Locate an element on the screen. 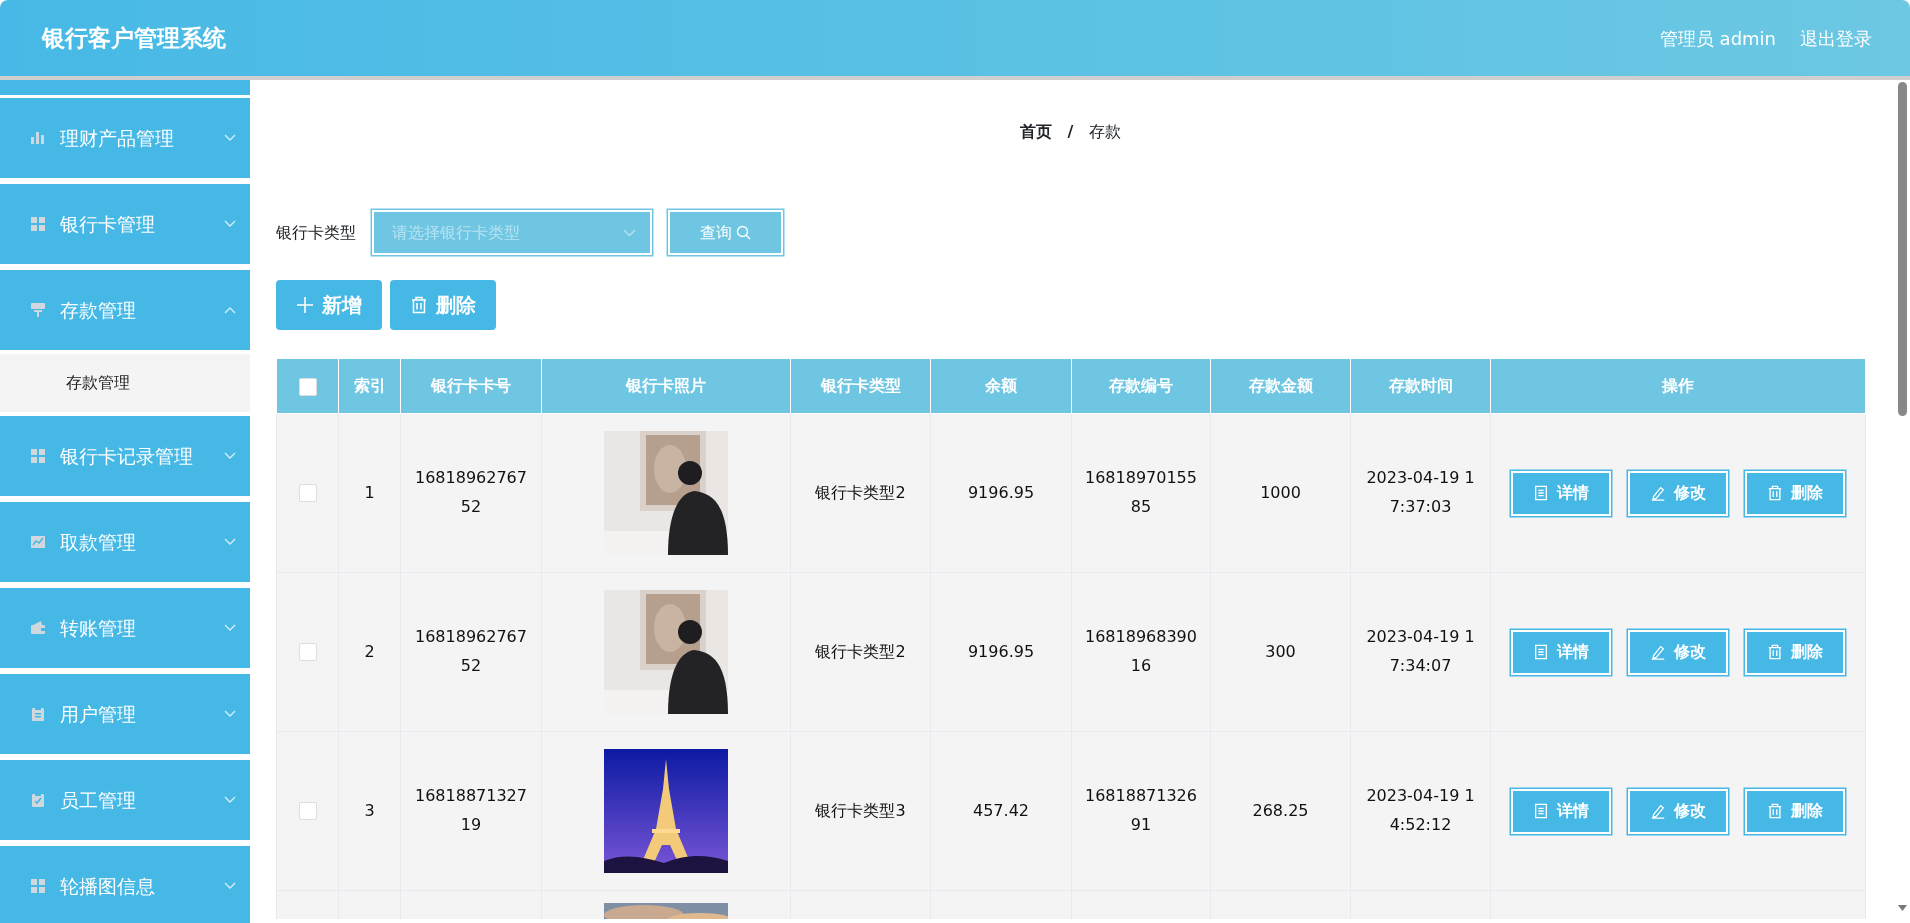 Image resolution: width=1910 pixels, height=923 pixels. deposit-number-cell: 1681897015585 is located at coordinates (1141, 492).